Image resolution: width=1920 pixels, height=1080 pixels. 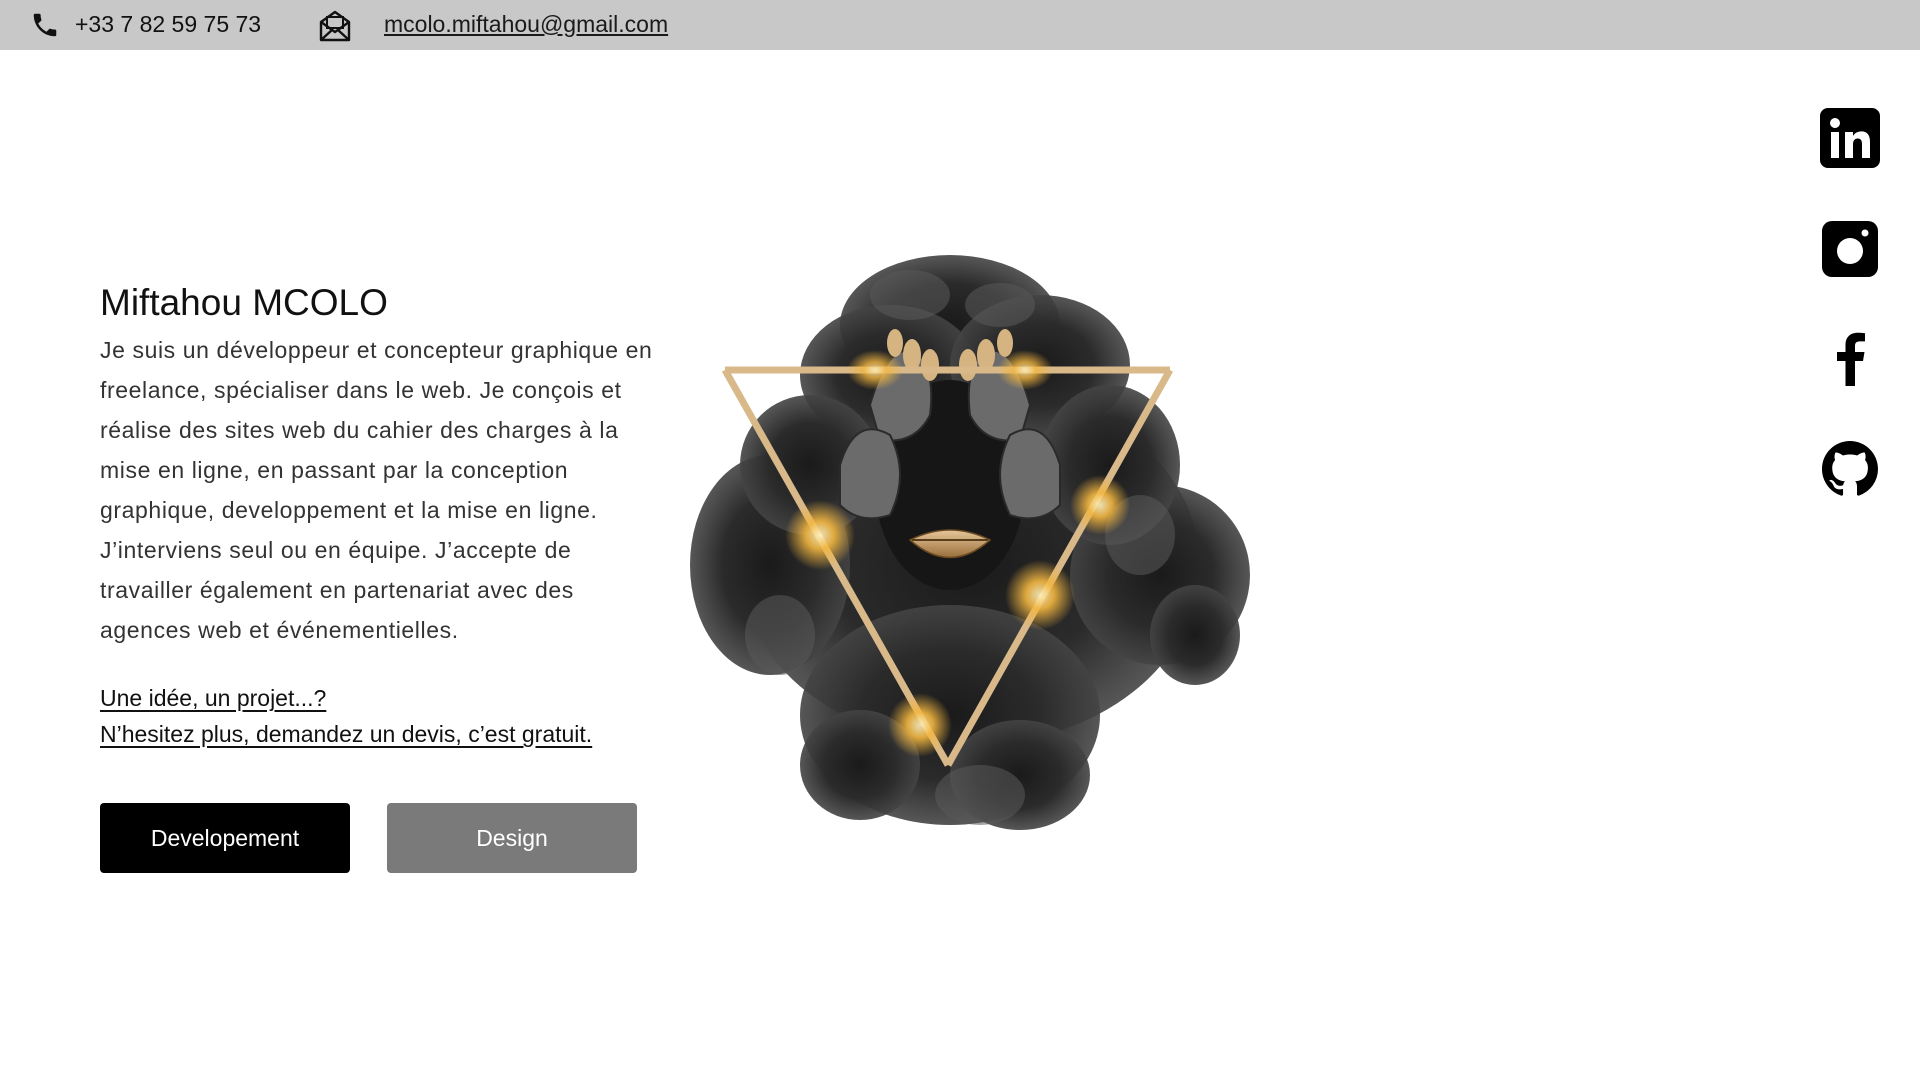 I want to click on mail-icon, so click(x=335, y=26).